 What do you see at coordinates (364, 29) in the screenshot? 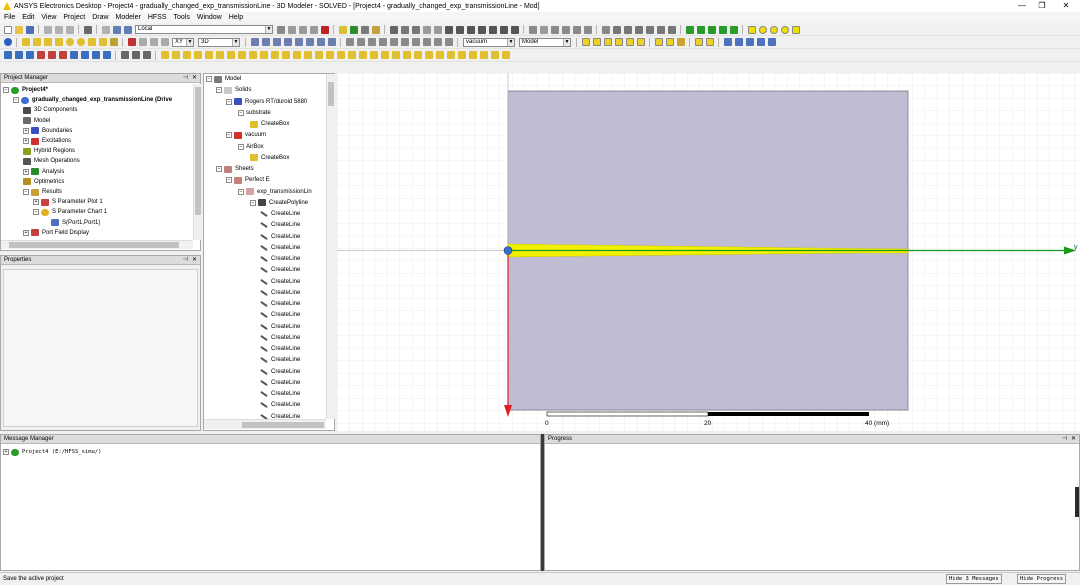
I see `results-icon` at bounding box center [364, 29].